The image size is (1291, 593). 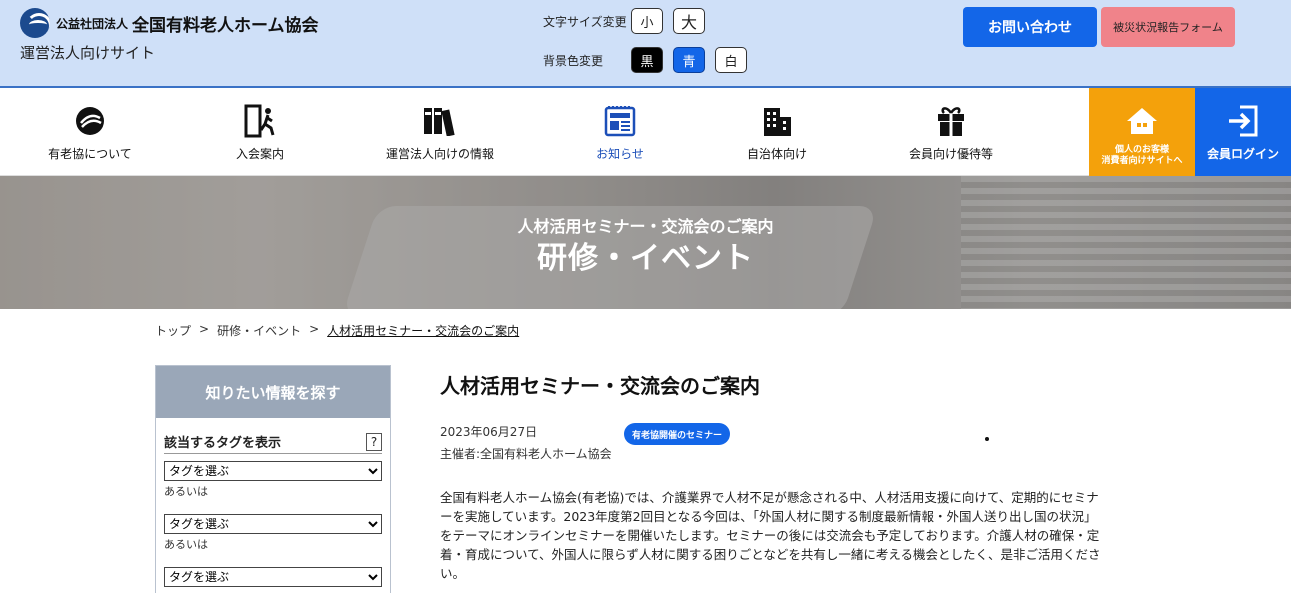 What do you see at coordinates (600, 386) in the screenshot?
I see `article-title: 人材活用セミナー・交流会のご案内` at bounding box center [600, 386].